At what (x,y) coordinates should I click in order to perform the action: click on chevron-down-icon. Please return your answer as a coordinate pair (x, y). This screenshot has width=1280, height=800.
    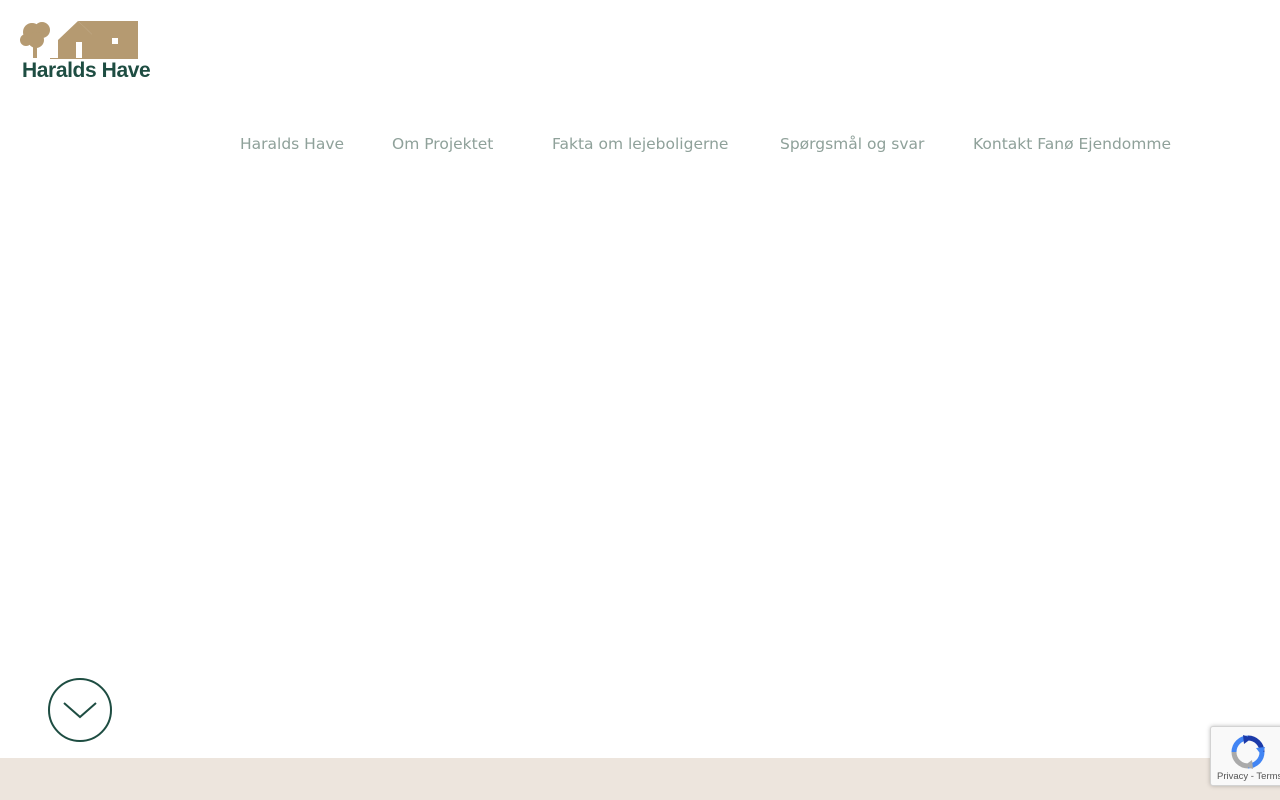
    Looking at the image, I should click on (80, 710).